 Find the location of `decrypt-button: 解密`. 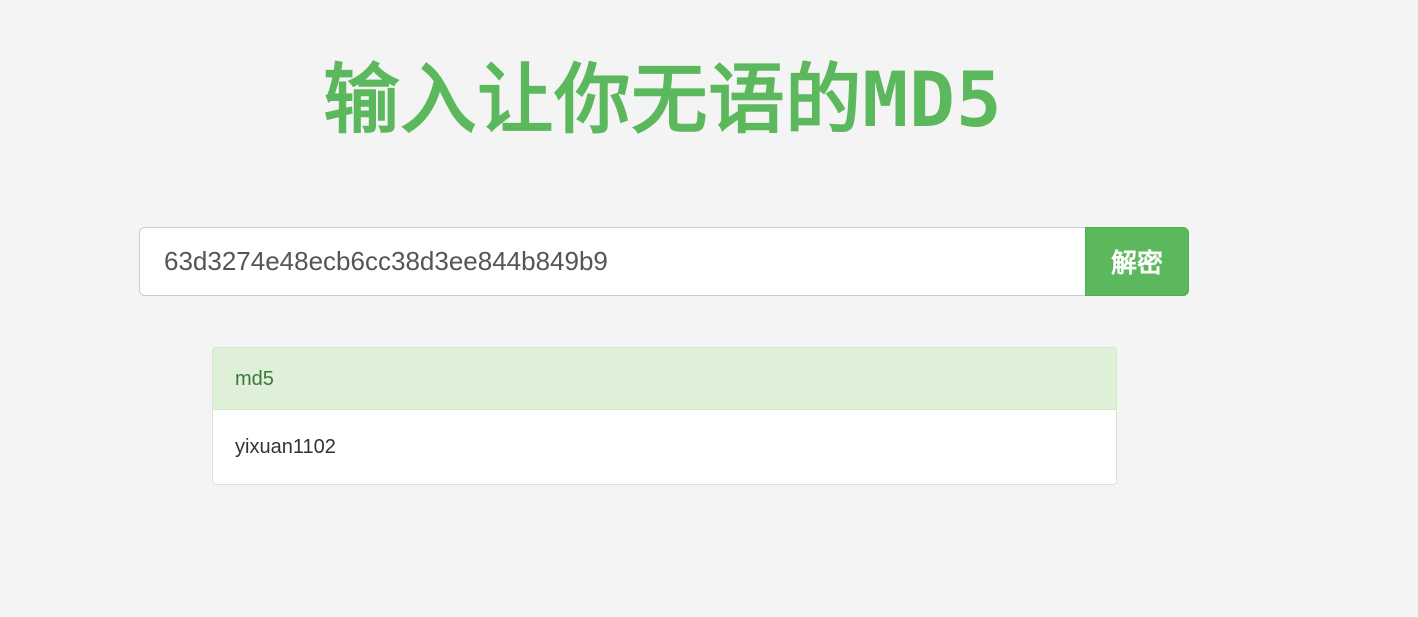

decrypt-button: 解密 is located at coordinates (1137, 261).